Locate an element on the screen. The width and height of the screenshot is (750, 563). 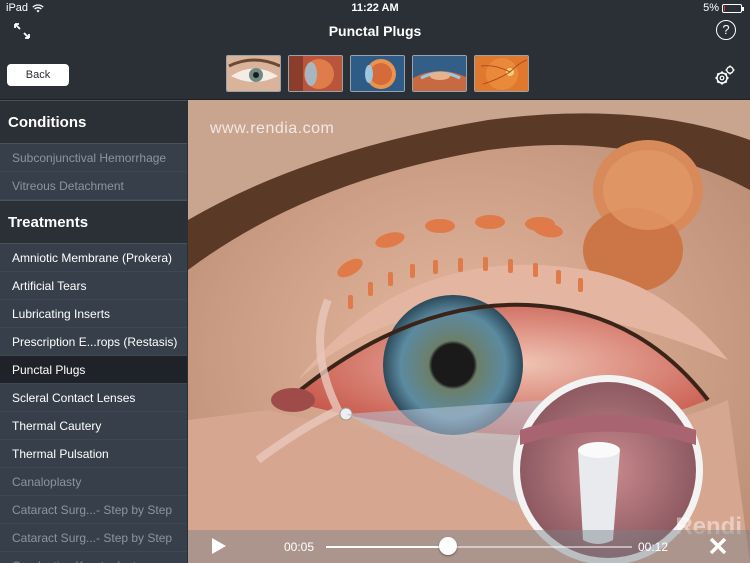
thumbnail-eye-front is located at coordinates (253, 73).